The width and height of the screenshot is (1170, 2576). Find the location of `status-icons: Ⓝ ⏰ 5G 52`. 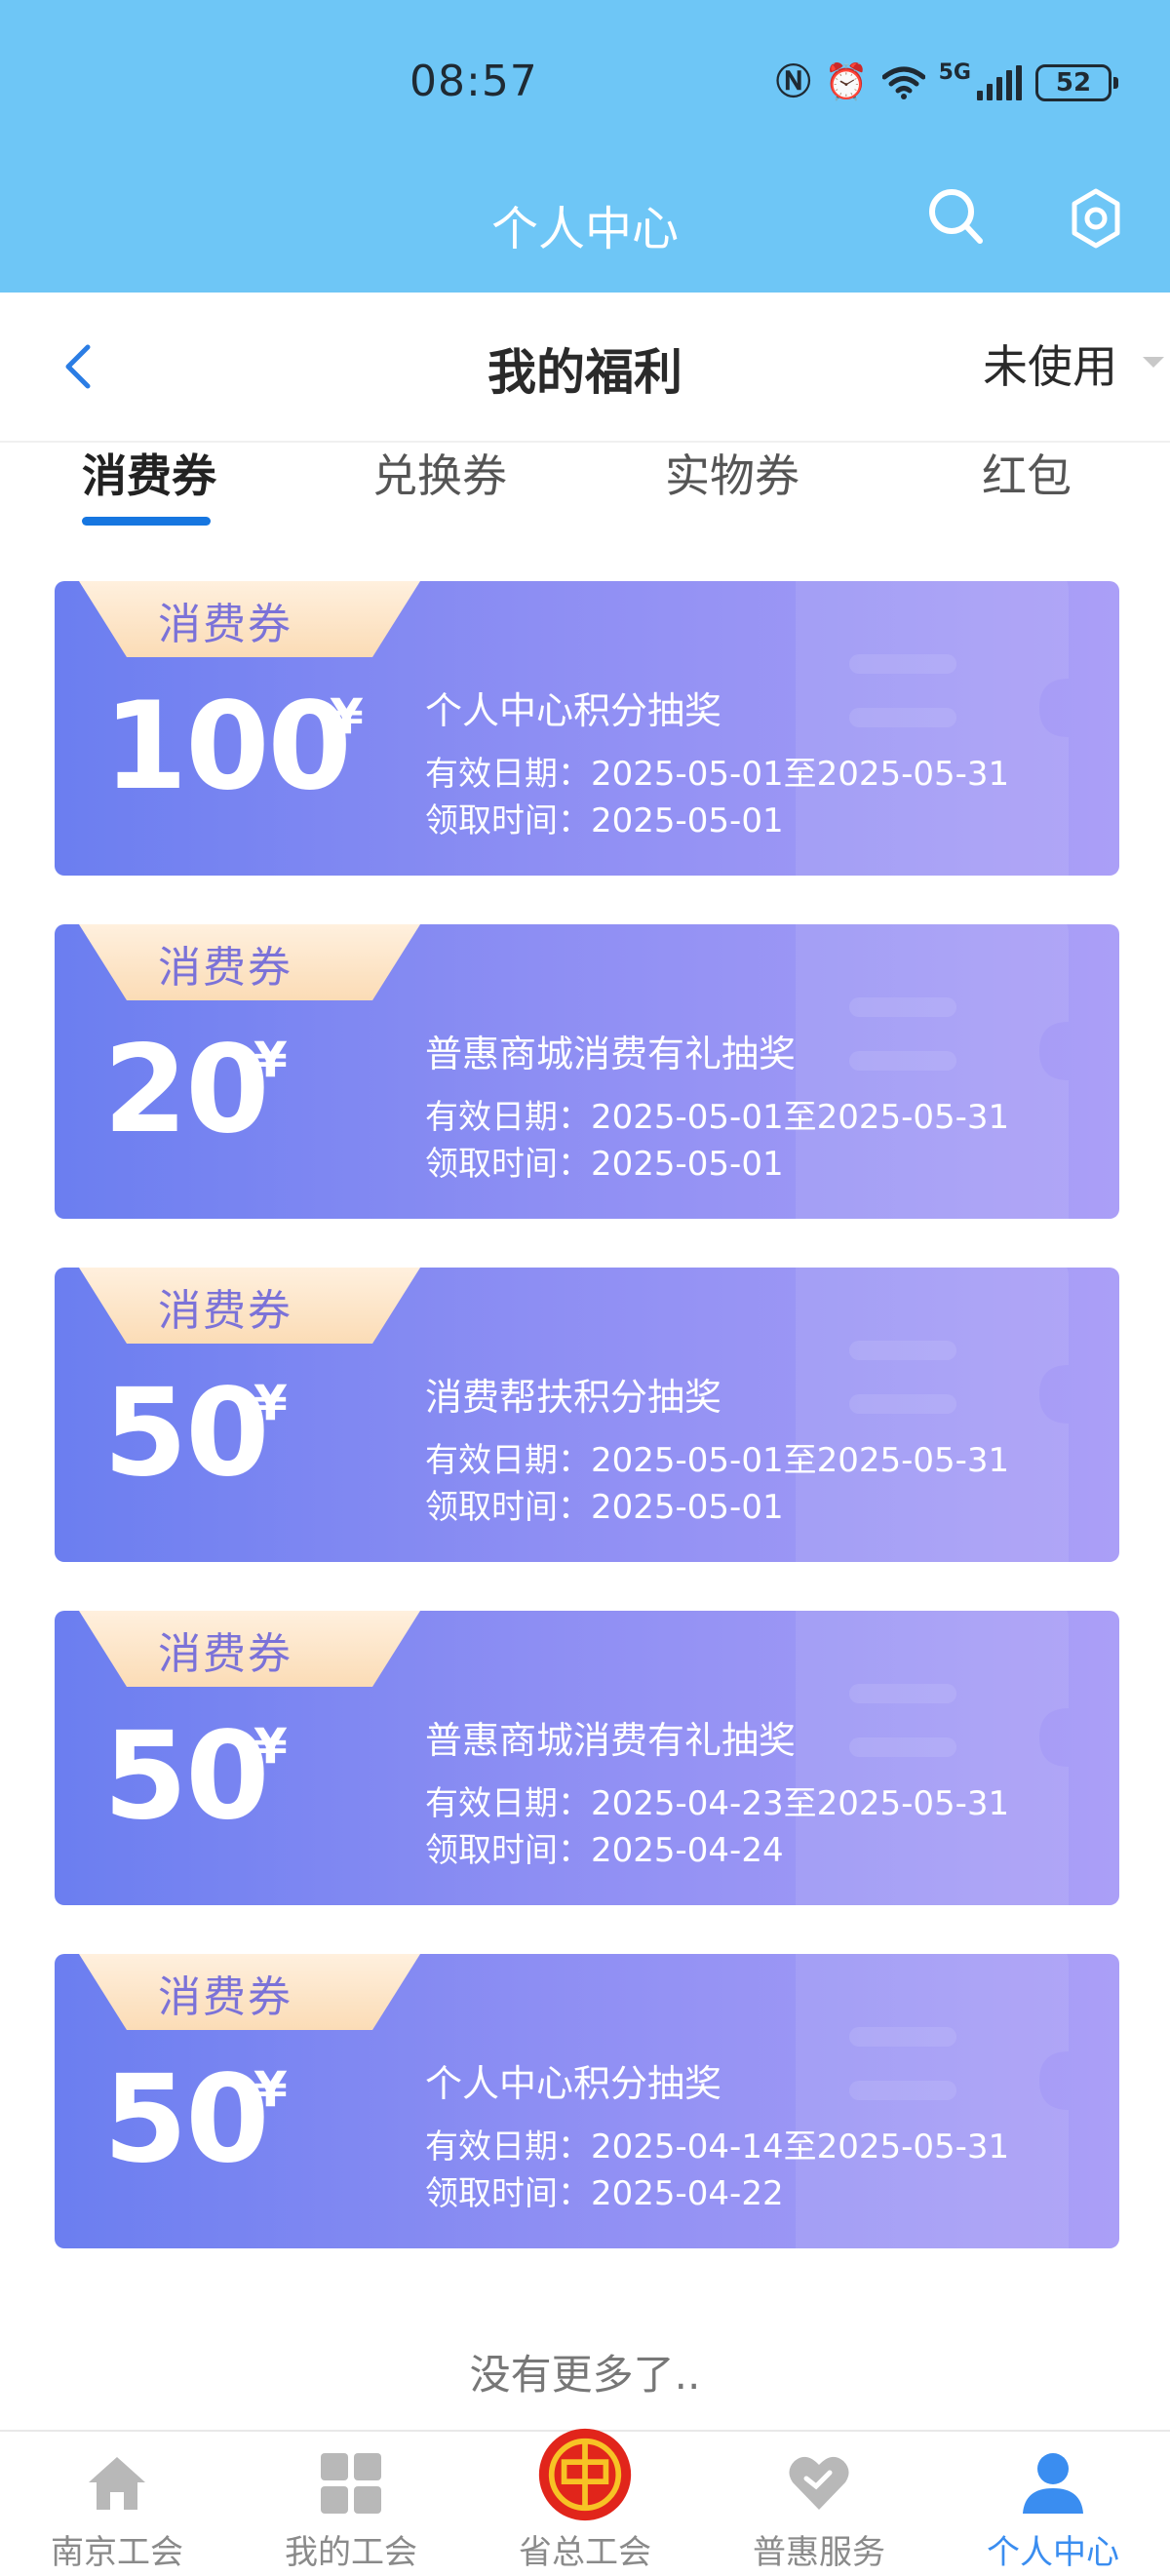

status-icons: Ⓝ ⏰ 5G 52 is located at coordinates (946, 83).